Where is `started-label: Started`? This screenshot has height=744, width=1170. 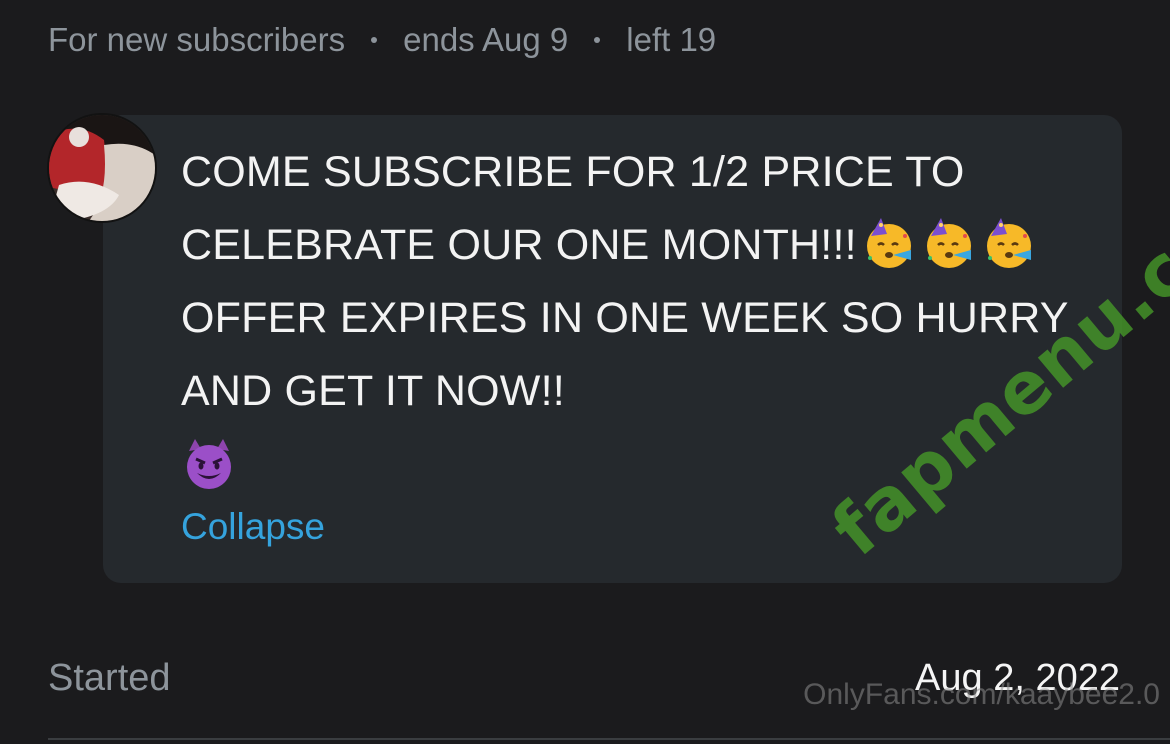
started-label: Started is located at coordinates (109, 677).